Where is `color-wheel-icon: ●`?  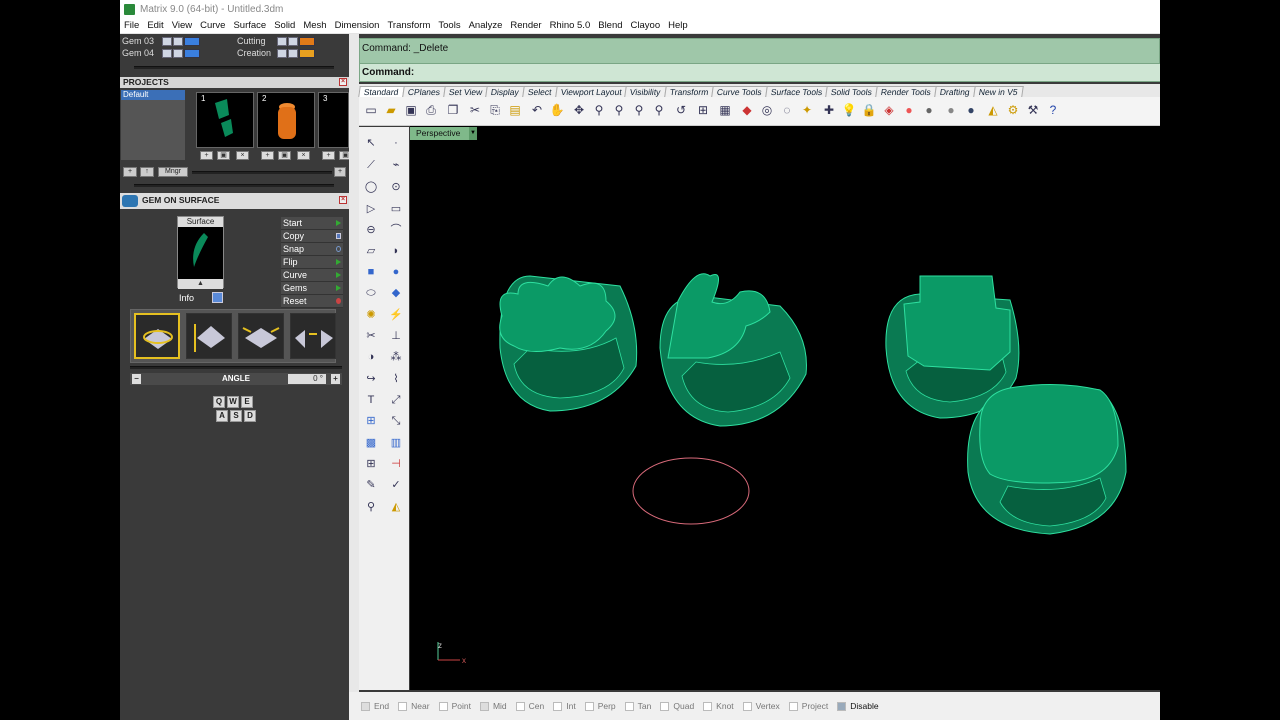
color-wheel-icon: ● is located at coordinates (909, 110).